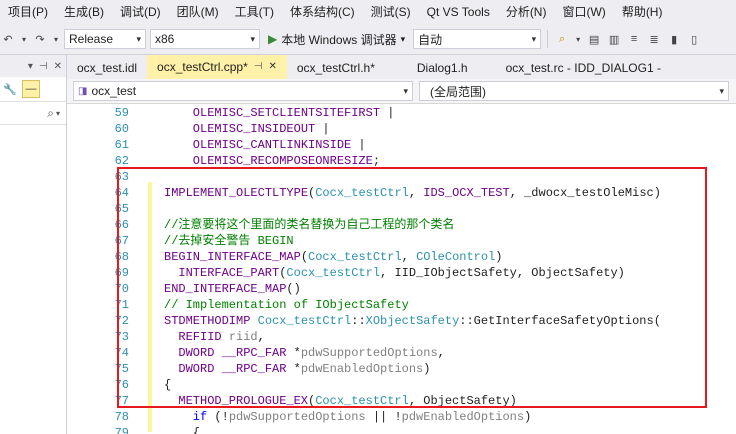  Describe the element at coordinates (376, 161) in the screenshot. I see `code-token: ;` at that location.